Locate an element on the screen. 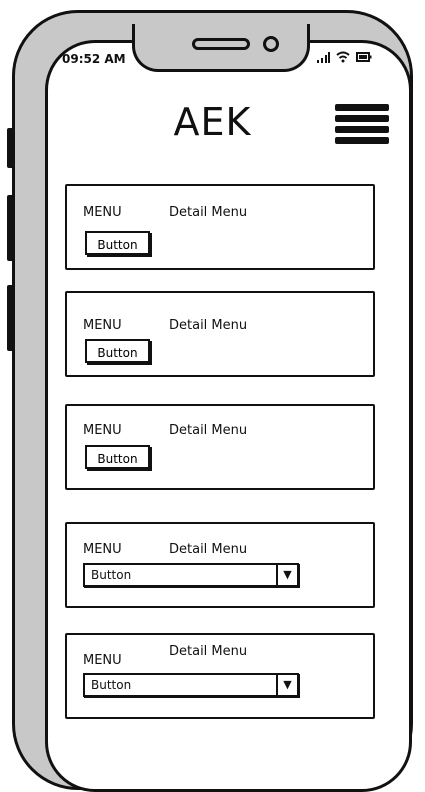  status-icons is located at coordinates (344, 56).